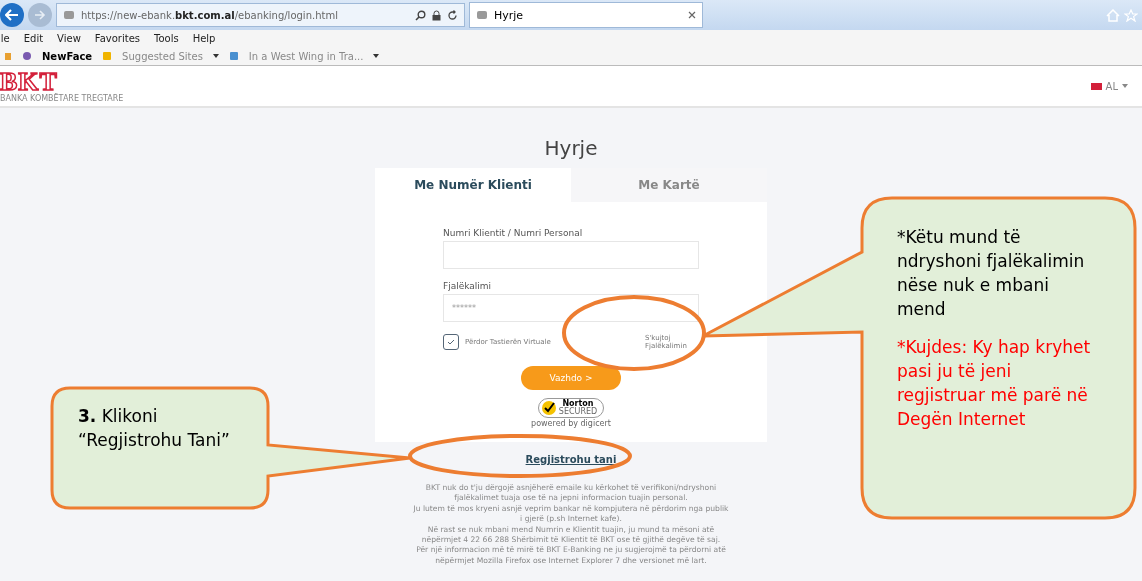 This screenshot has height=581, width=1142. Describe the element at coordinates (571, 148) in the screenshot. I see `page-title: Hyrje` at that location.